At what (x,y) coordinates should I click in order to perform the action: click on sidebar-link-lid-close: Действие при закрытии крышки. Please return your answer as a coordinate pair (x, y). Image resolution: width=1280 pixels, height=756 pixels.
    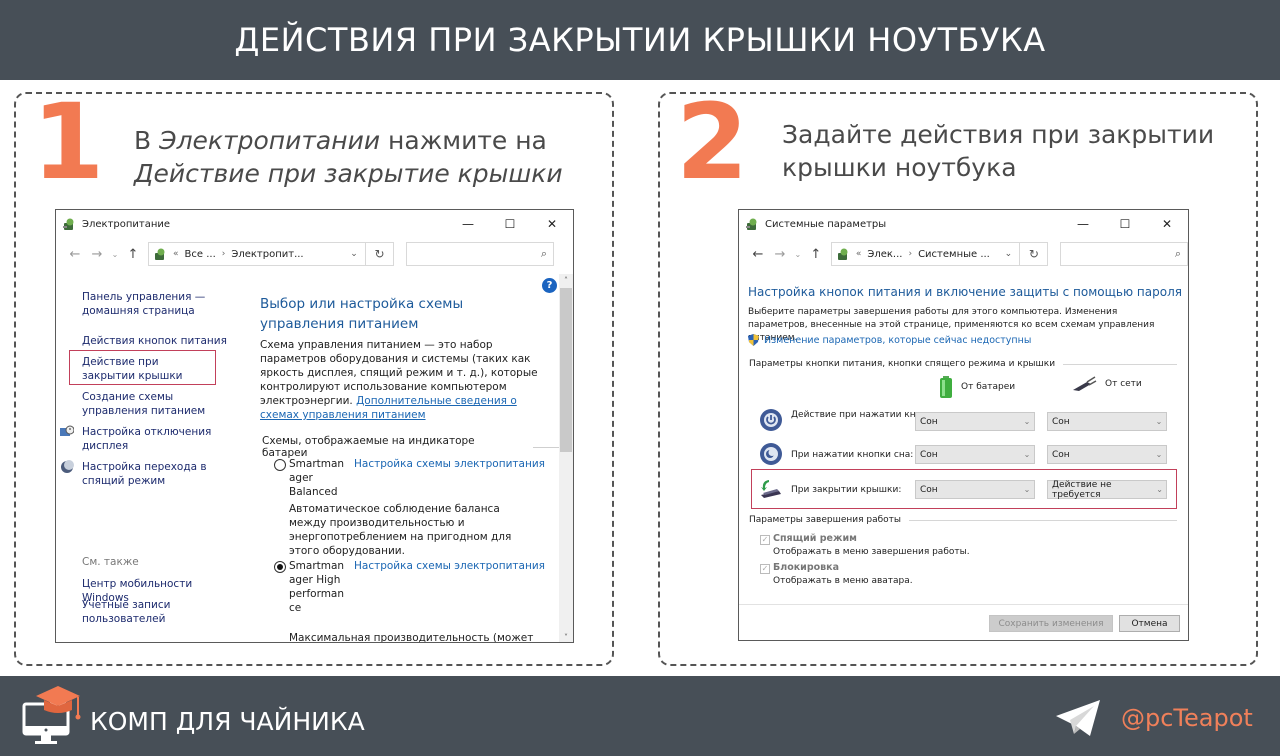
    Looking at the image, I should click on (147, 369).